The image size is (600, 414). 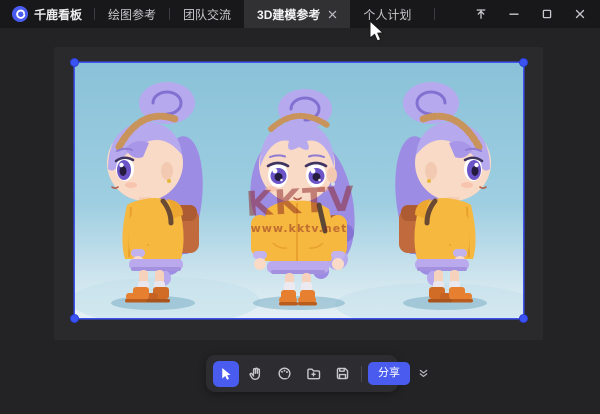 I want to click on save-button, so click(x=342, y=374).